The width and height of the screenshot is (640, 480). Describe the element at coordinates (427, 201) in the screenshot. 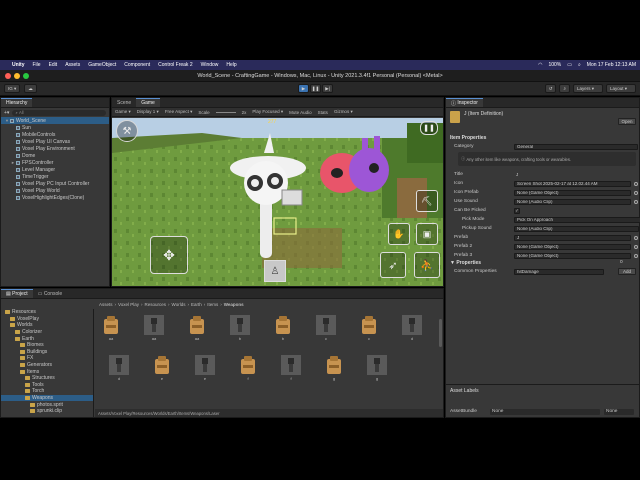

I see `pickaxe-hud-icon: ⛏` at that location.